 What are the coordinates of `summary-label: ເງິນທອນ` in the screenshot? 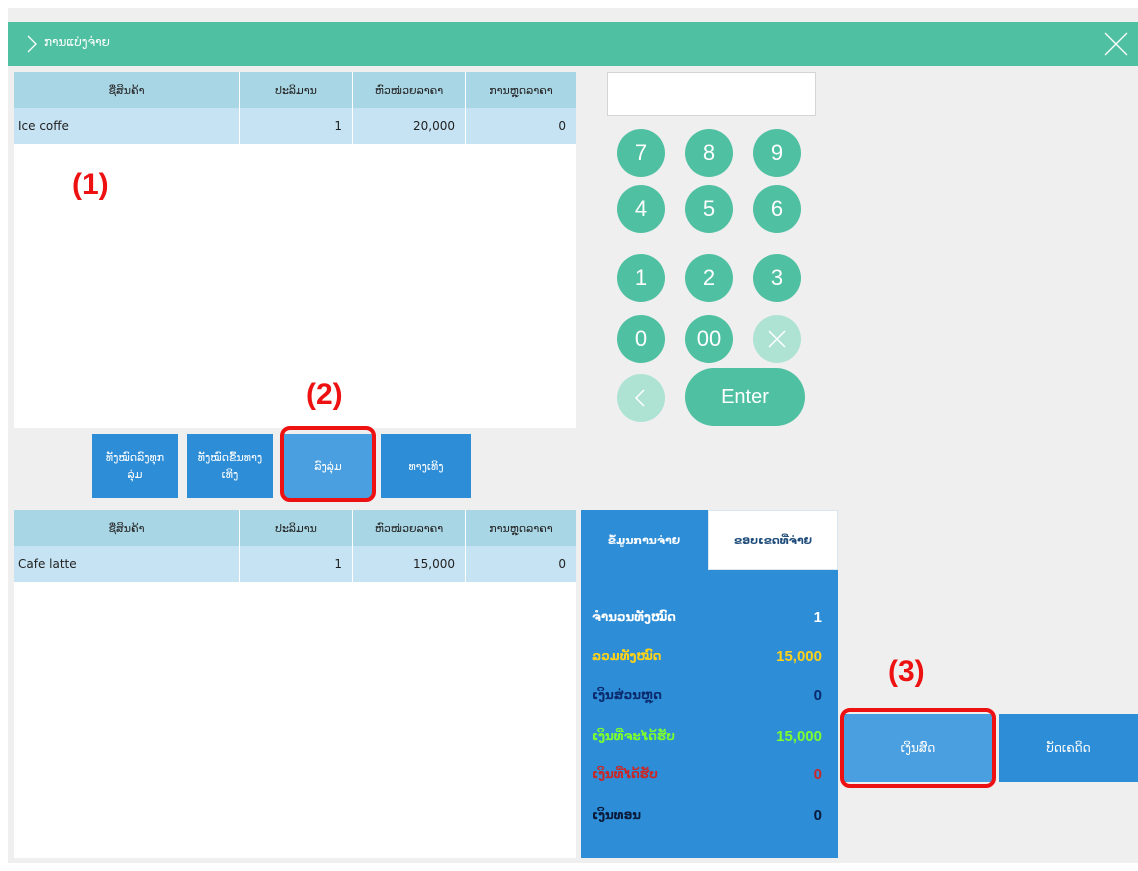 It's located at (617, 815).